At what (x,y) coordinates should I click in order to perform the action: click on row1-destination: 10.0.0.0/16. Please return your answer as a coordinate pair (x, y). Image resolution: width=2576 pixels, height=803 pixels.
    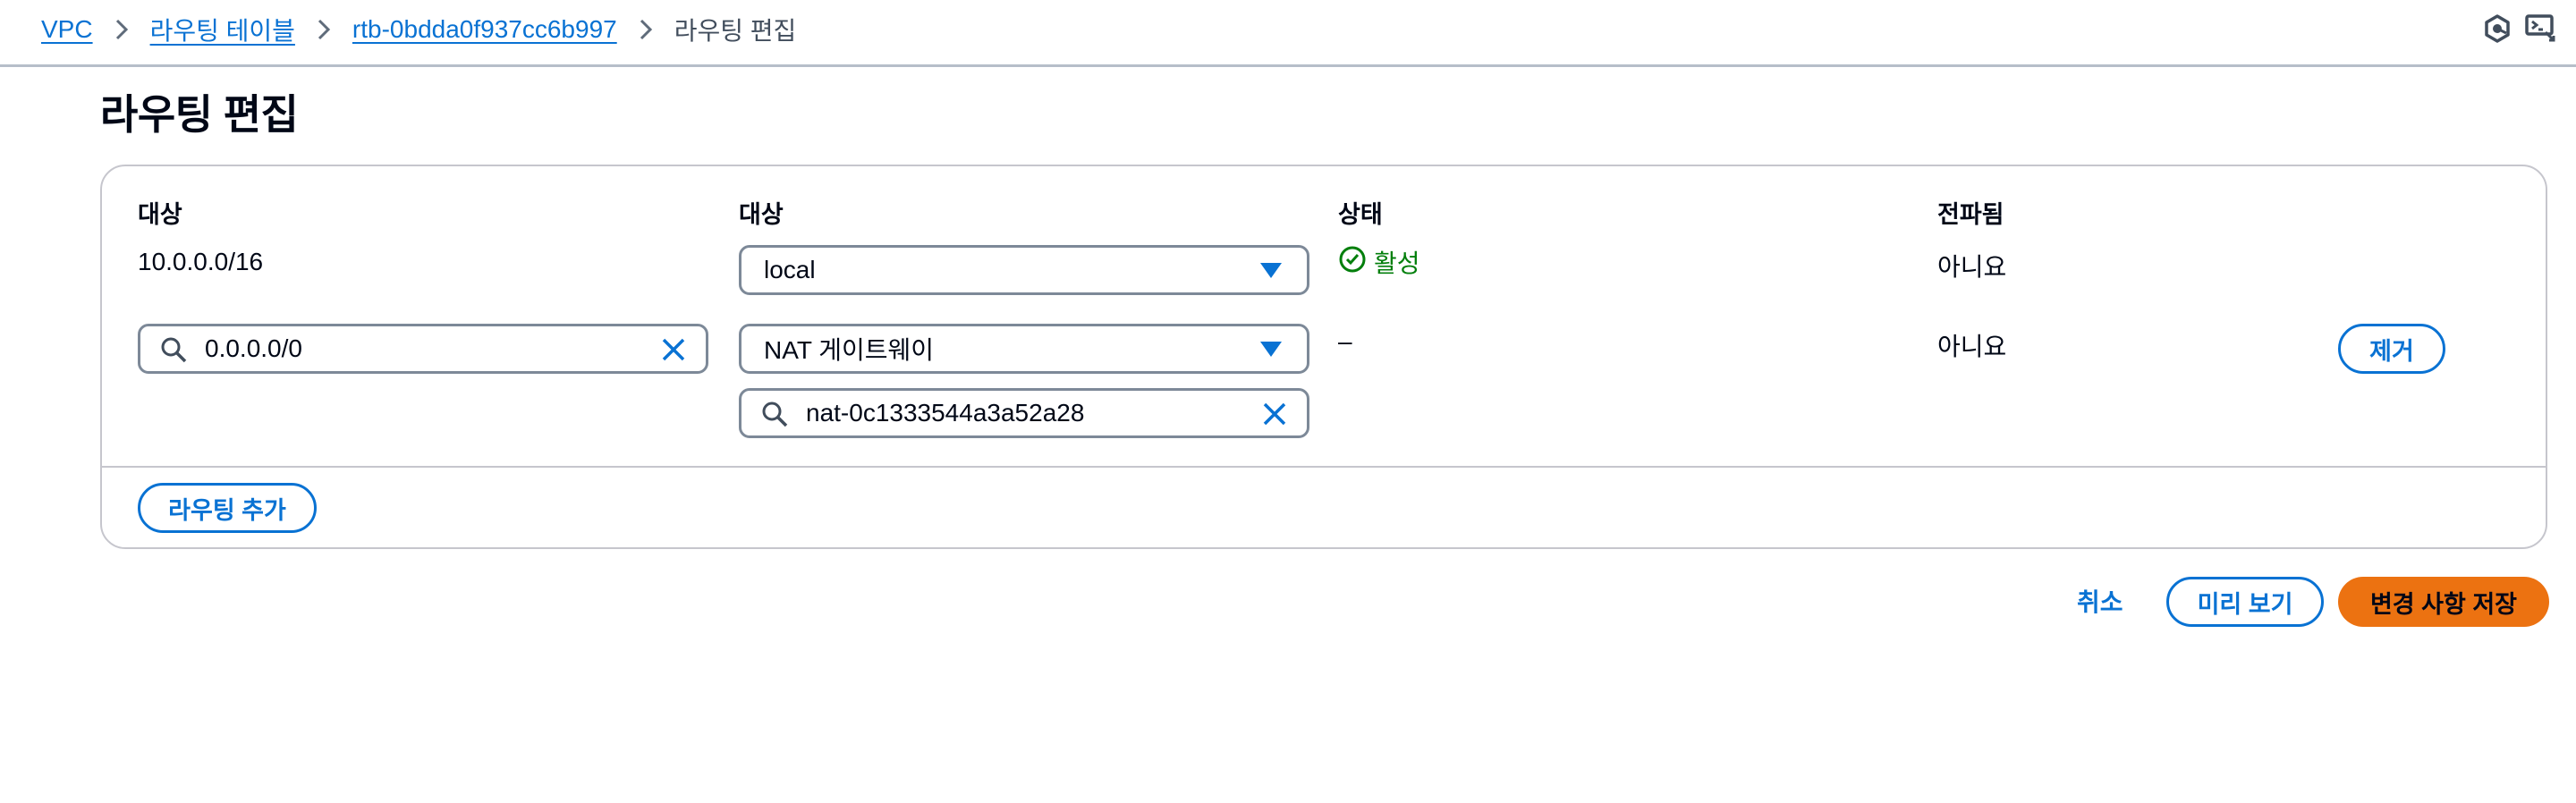
    Looking at the image, I should click on (201, 261).